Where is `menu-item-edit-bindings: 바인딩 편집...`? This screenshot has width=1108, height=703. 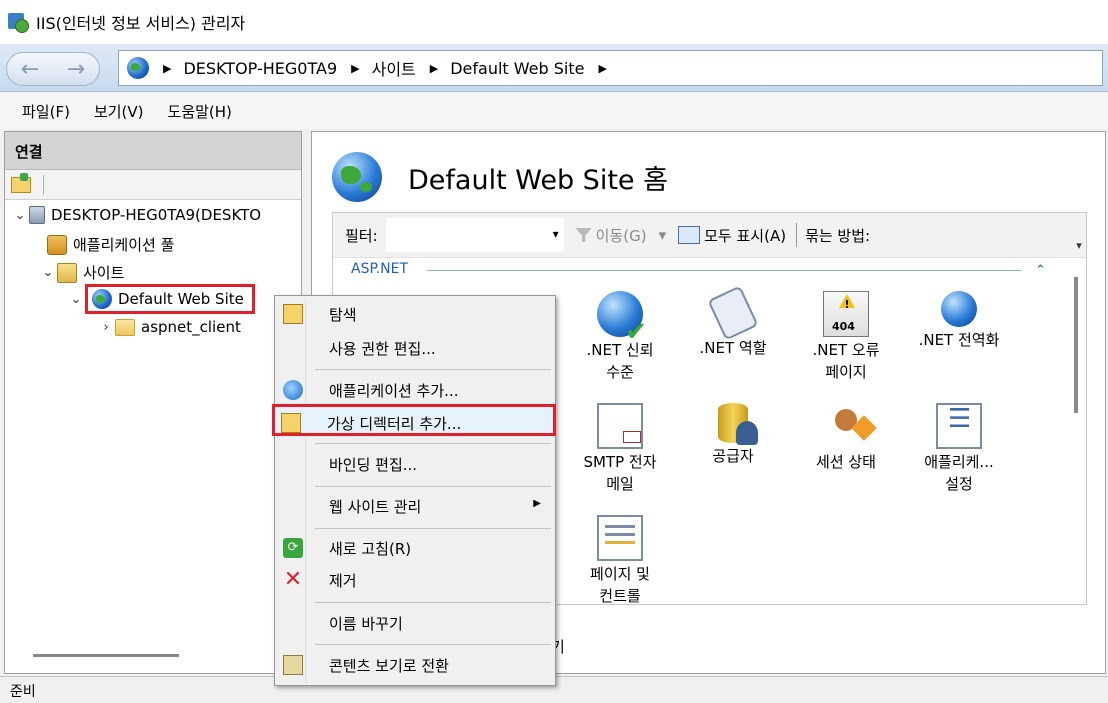
menu-item-edit-bindings: 바인딩 편집... is located at coordinates (415, 464).